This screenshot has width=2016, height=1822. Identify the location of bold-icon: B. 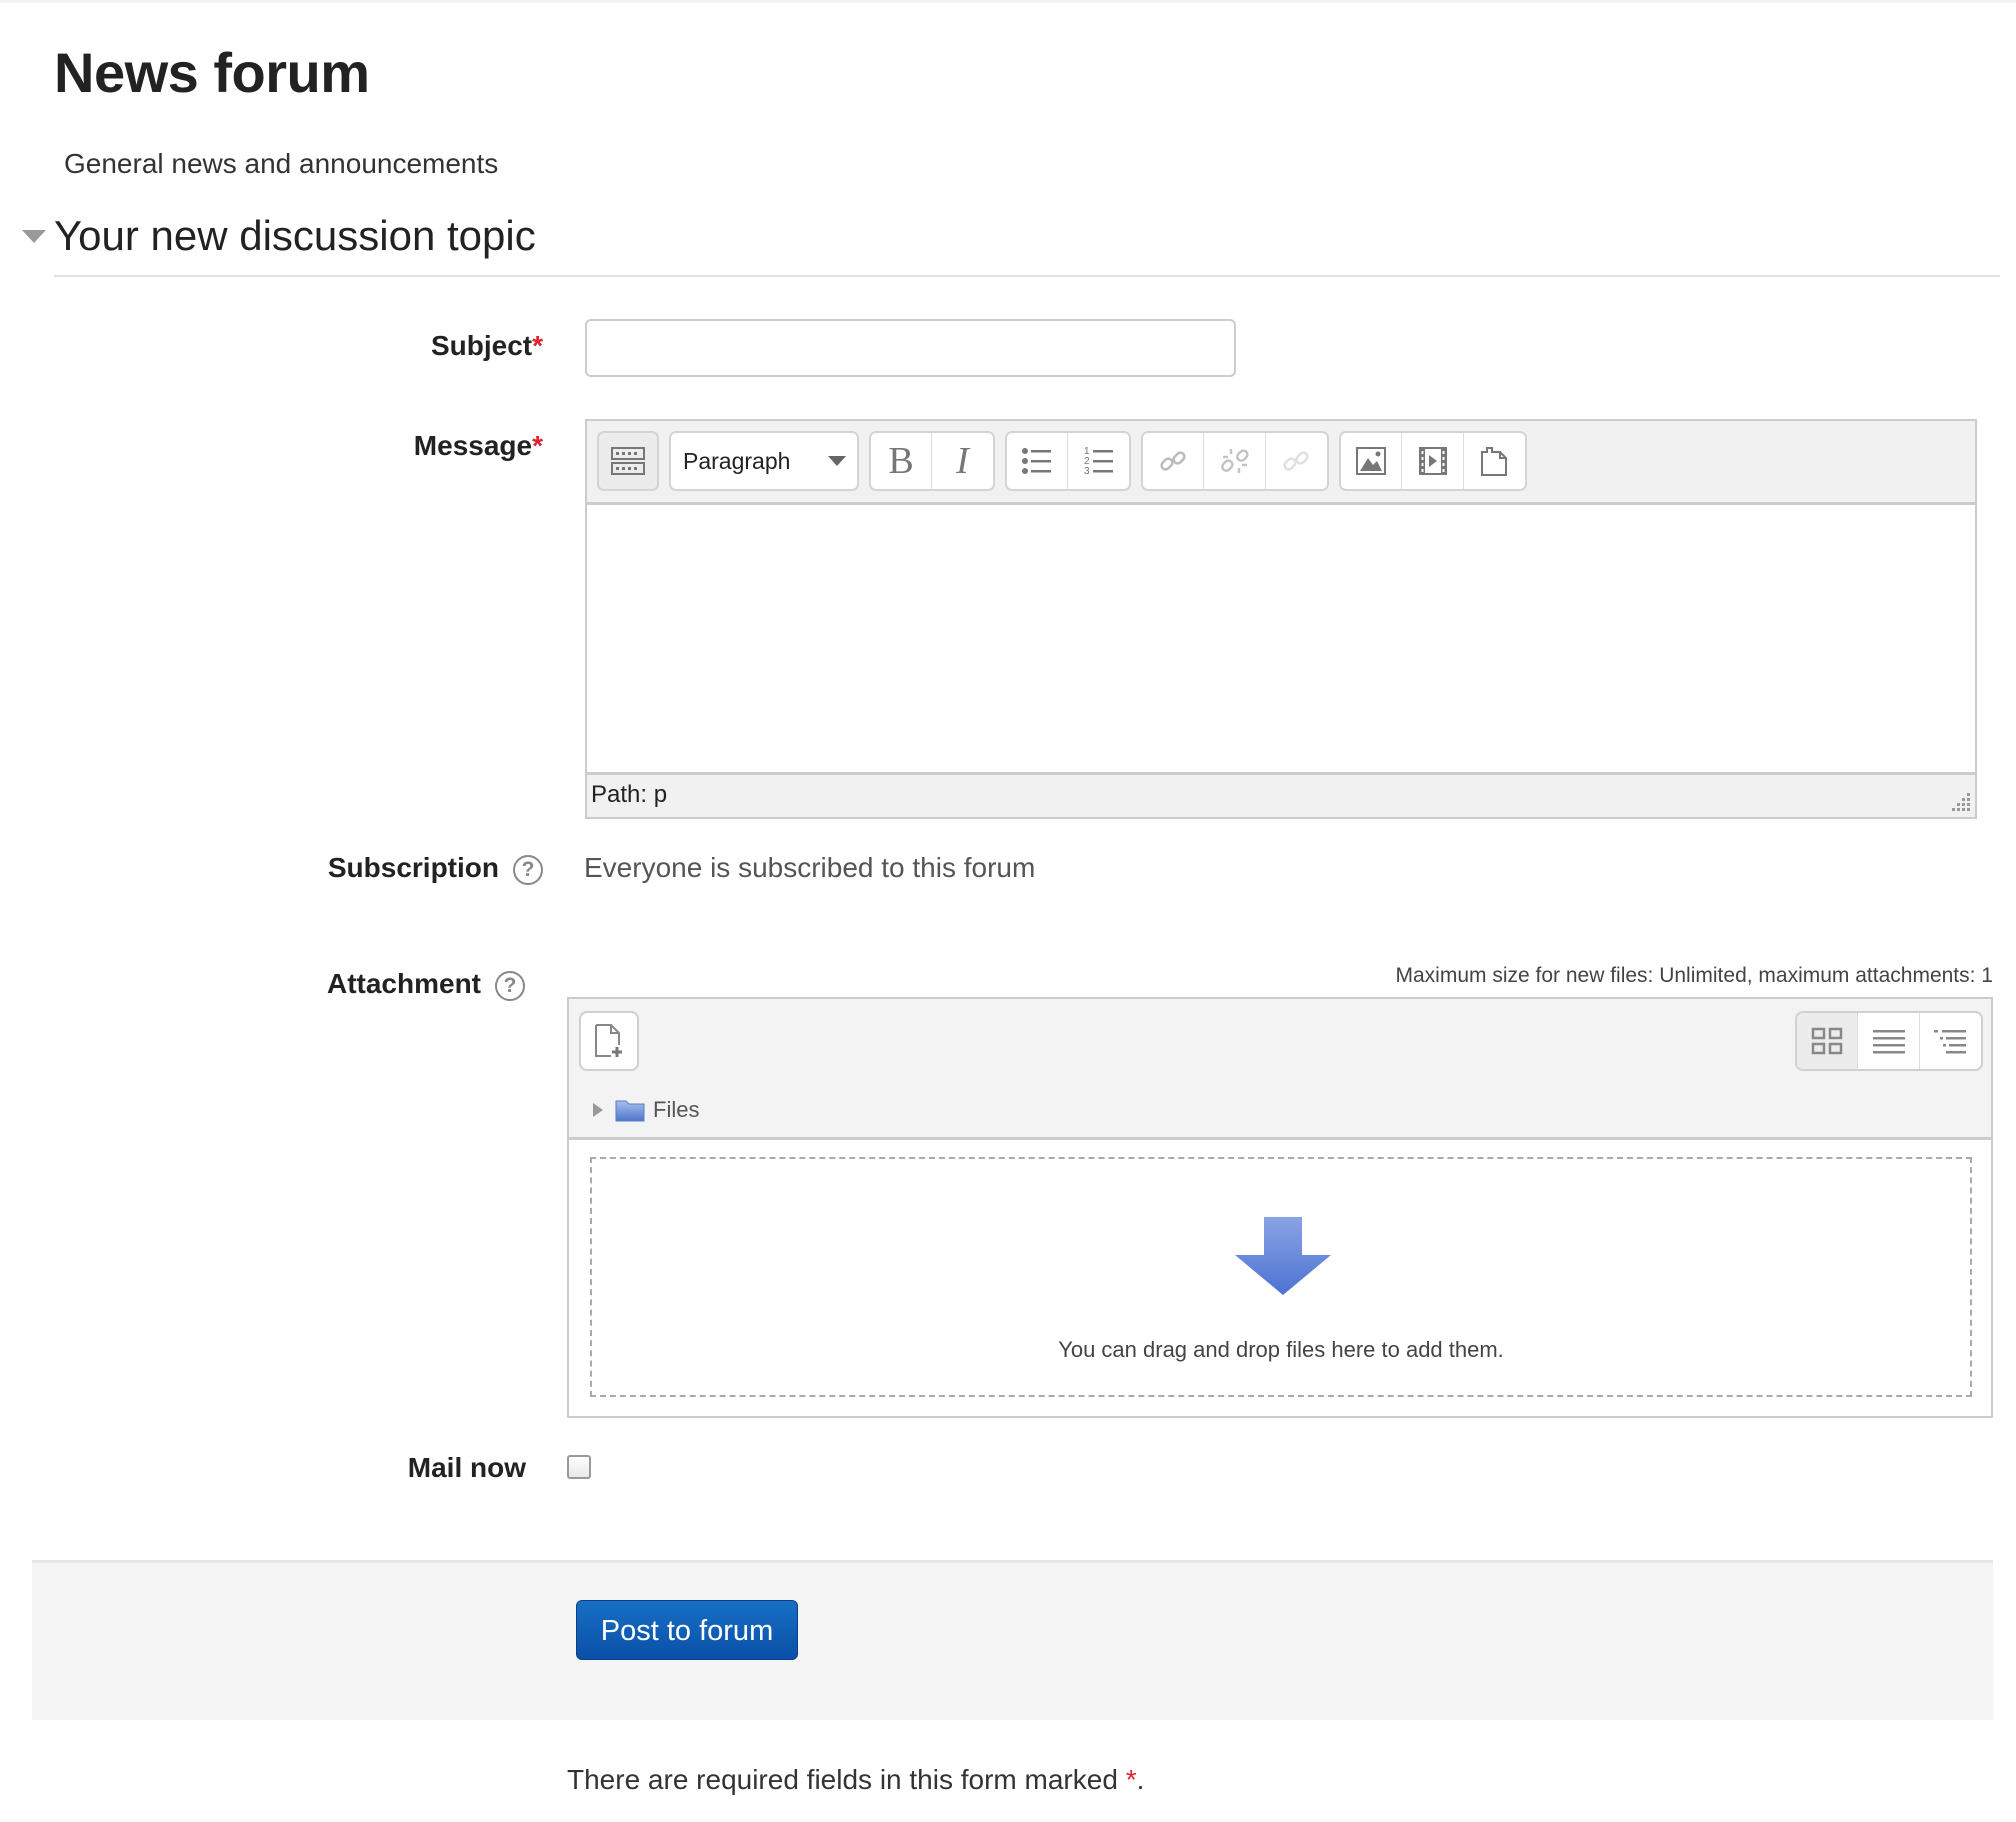
(901, 461).